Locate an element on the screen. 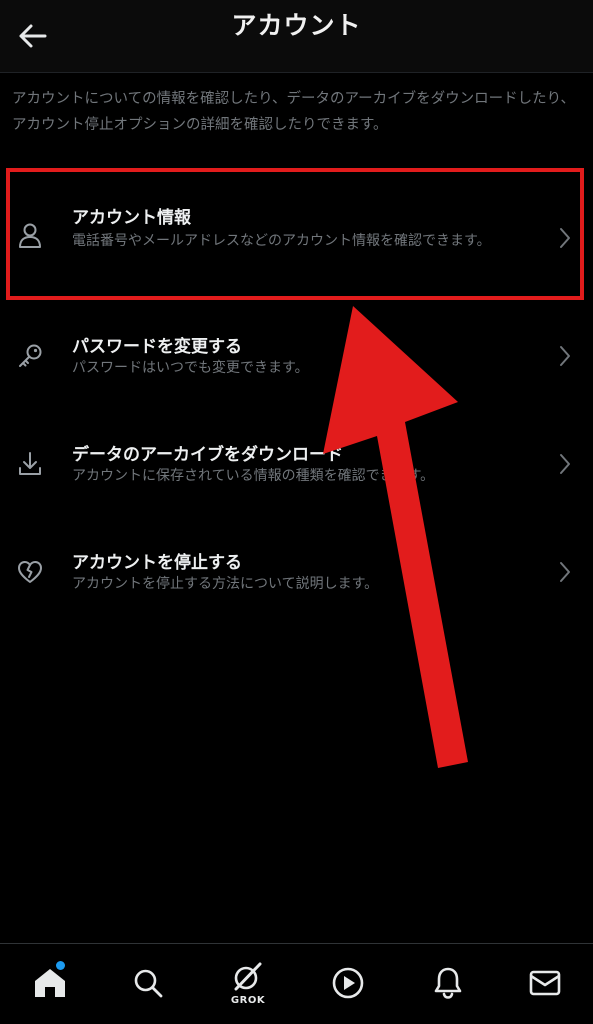 The height and width of the screenshot is (1024, 593). menu-item-title: パスワードを変更する is located at coordinates (157, 347).